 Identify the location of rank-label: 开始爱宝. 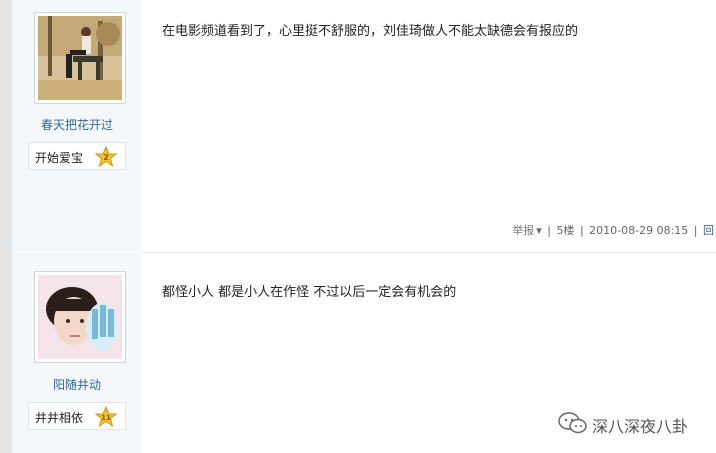
(59, 158).